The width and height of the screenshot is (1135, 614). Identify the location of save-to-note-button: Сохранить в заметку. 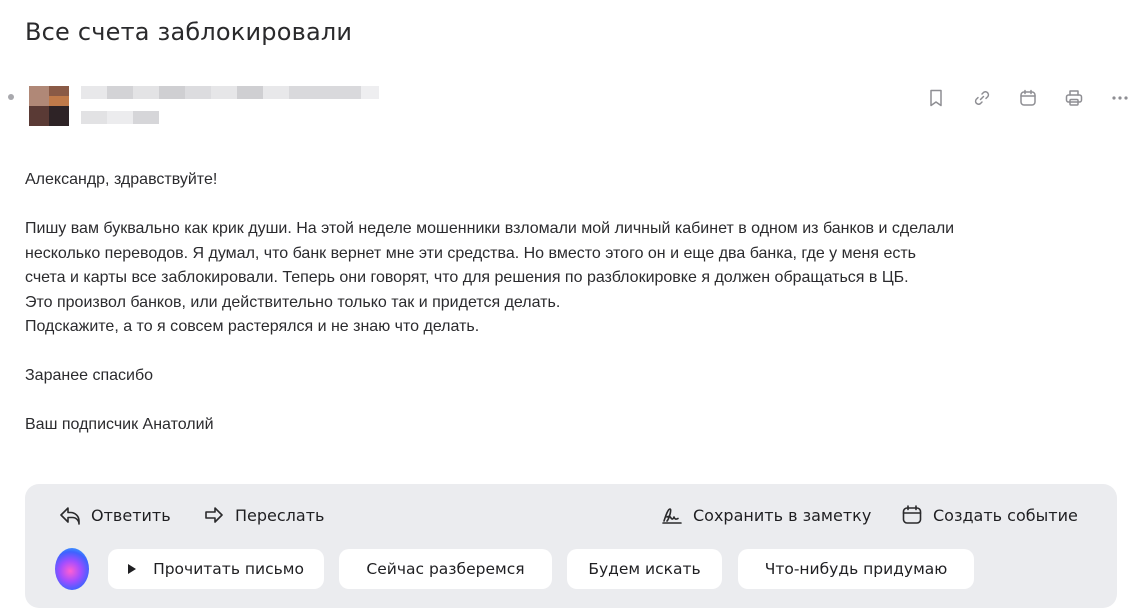
(765, 515).